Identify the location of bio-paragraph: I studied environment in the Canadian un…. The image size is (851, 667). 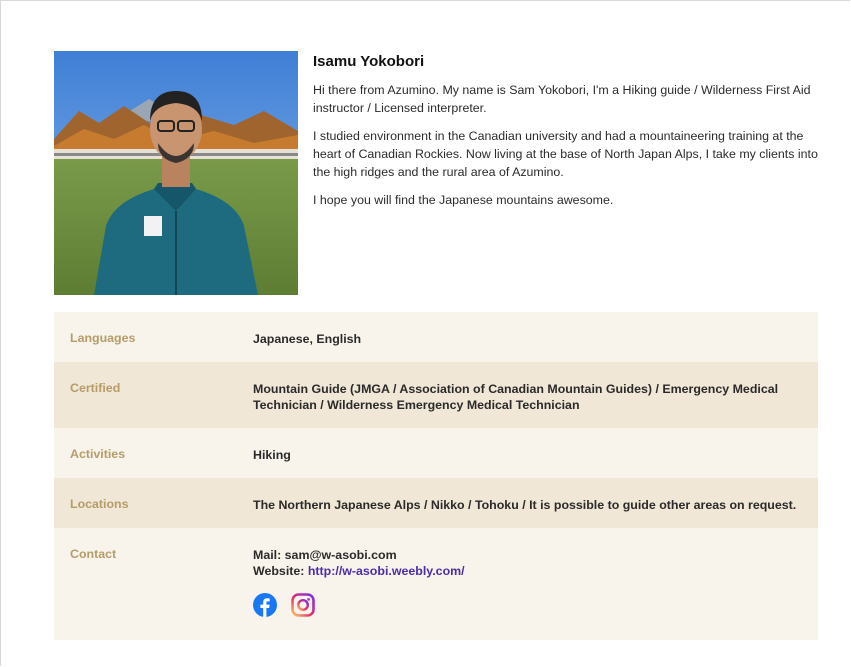
(565, 154).